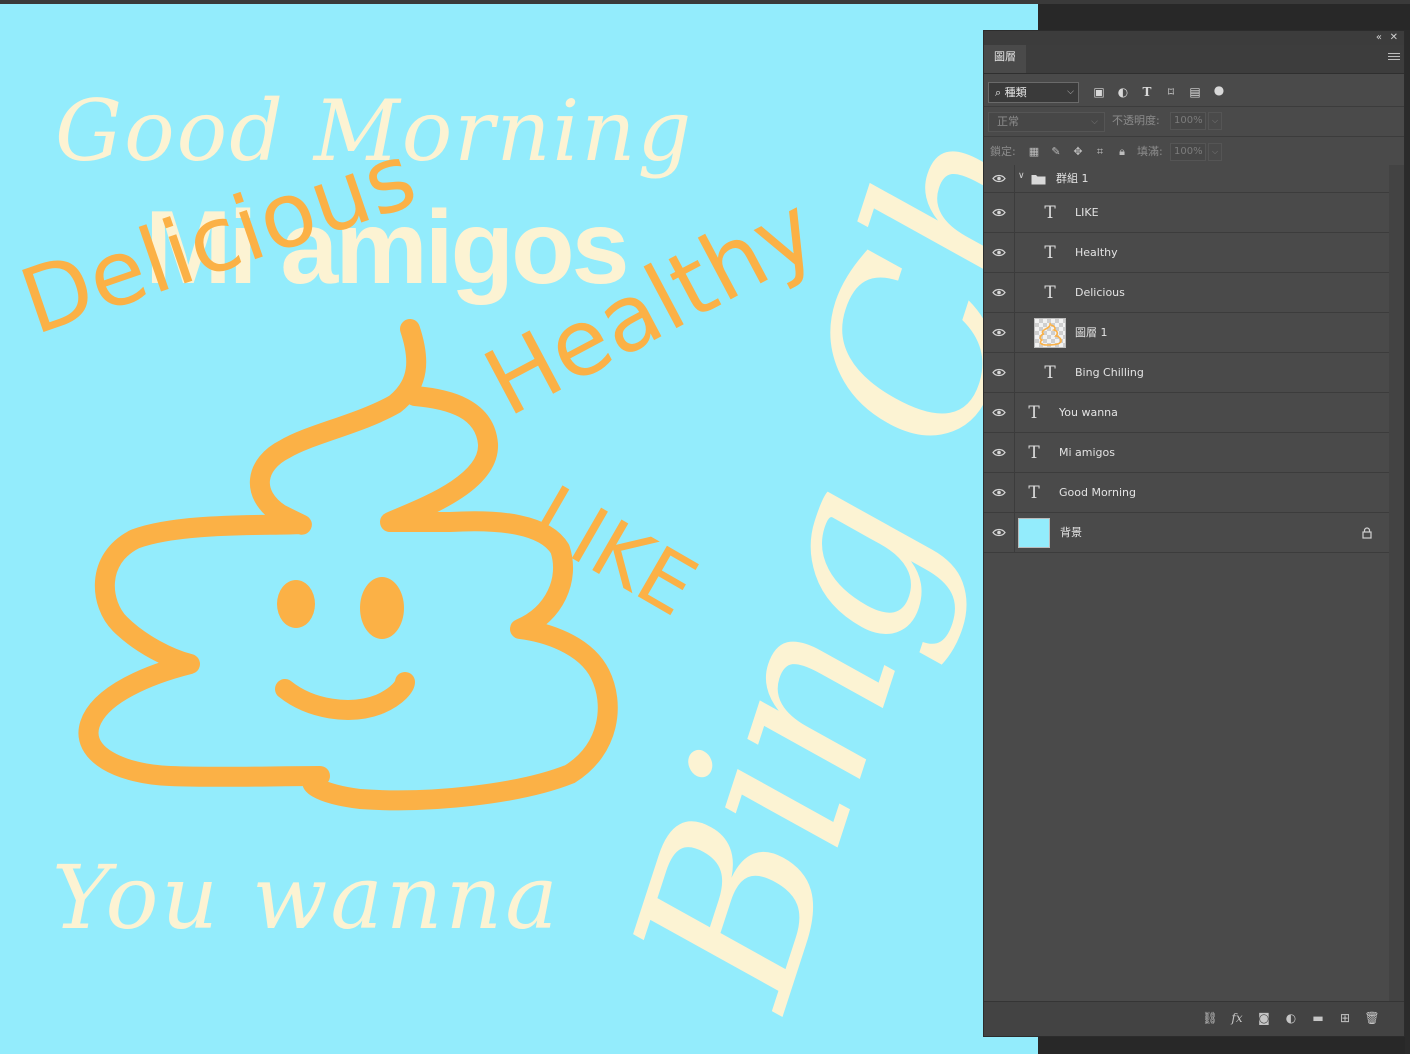  Describe the element at coordinates (1318, 1018) in the screenshot. I see `new-group-icon: ▬` at that location.